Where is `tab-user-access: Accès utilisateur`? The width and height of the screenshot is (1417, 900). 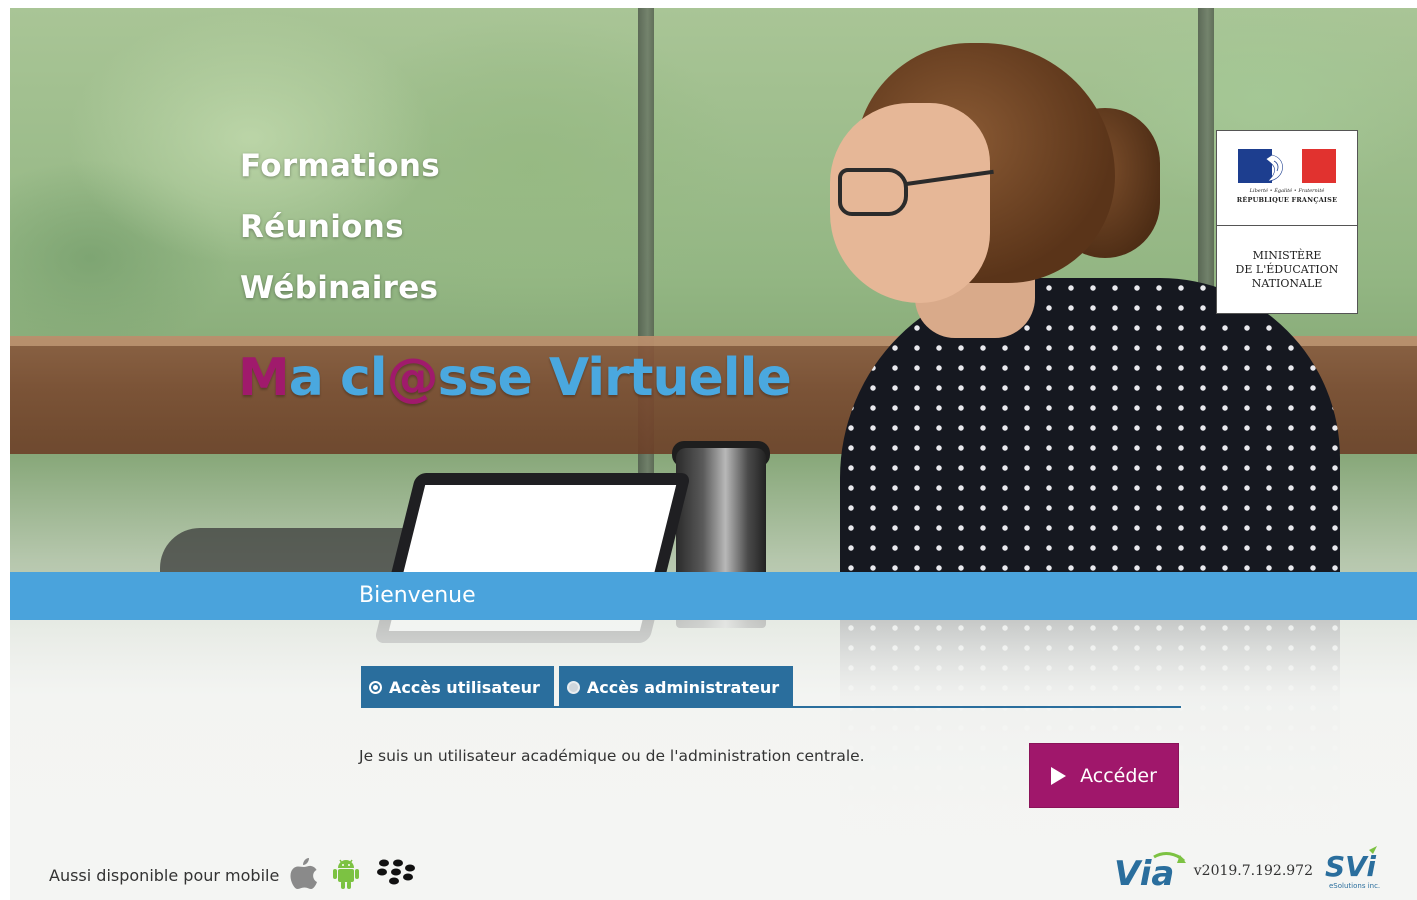
tab-user-access: Accès utilisateur is located at coordinates (457, 687).